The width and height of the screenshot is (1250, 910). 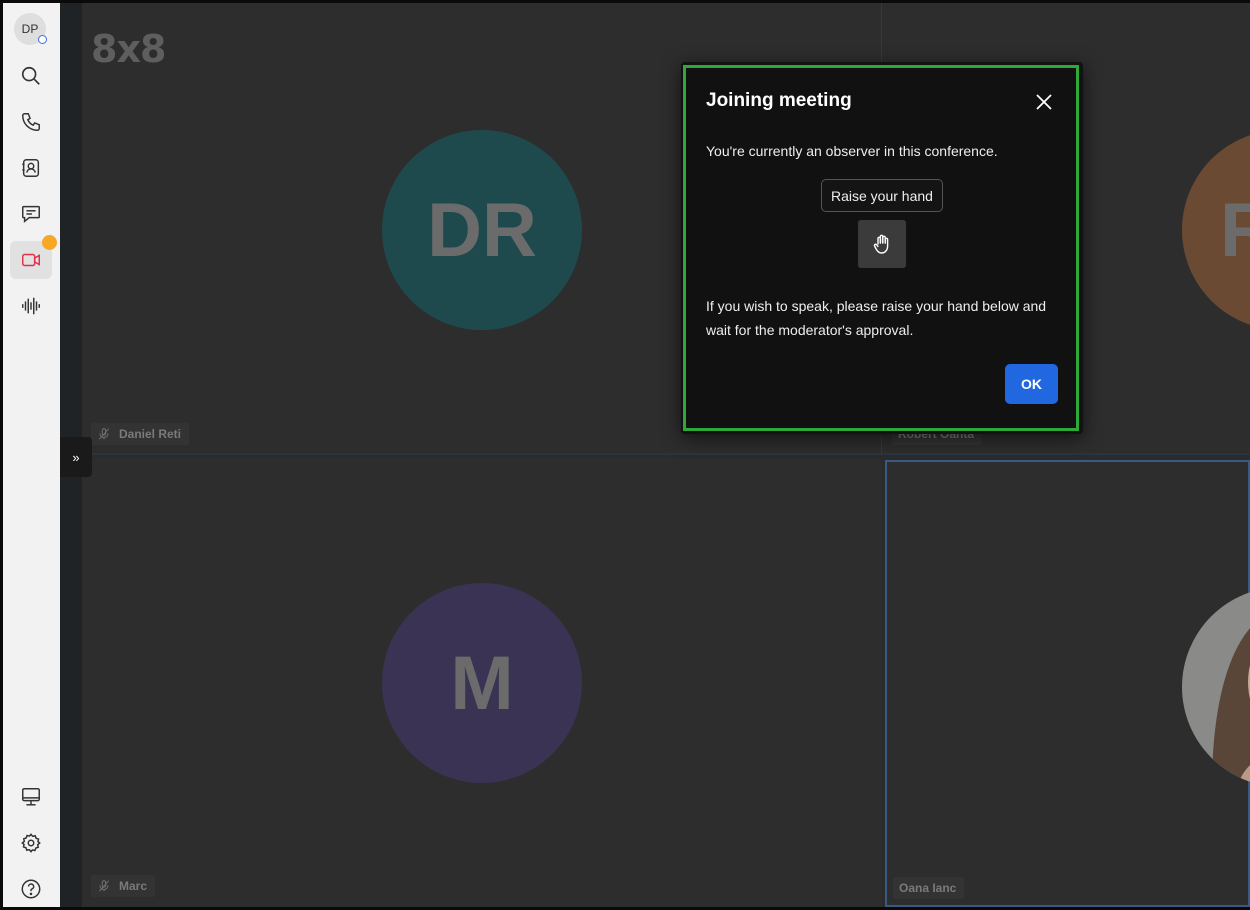 What do you see at coordinates (1067, 683) in the screenshot?
I see `participant-tile-active-speaker: Oana Ianc` at bounding box center [1067, 683].